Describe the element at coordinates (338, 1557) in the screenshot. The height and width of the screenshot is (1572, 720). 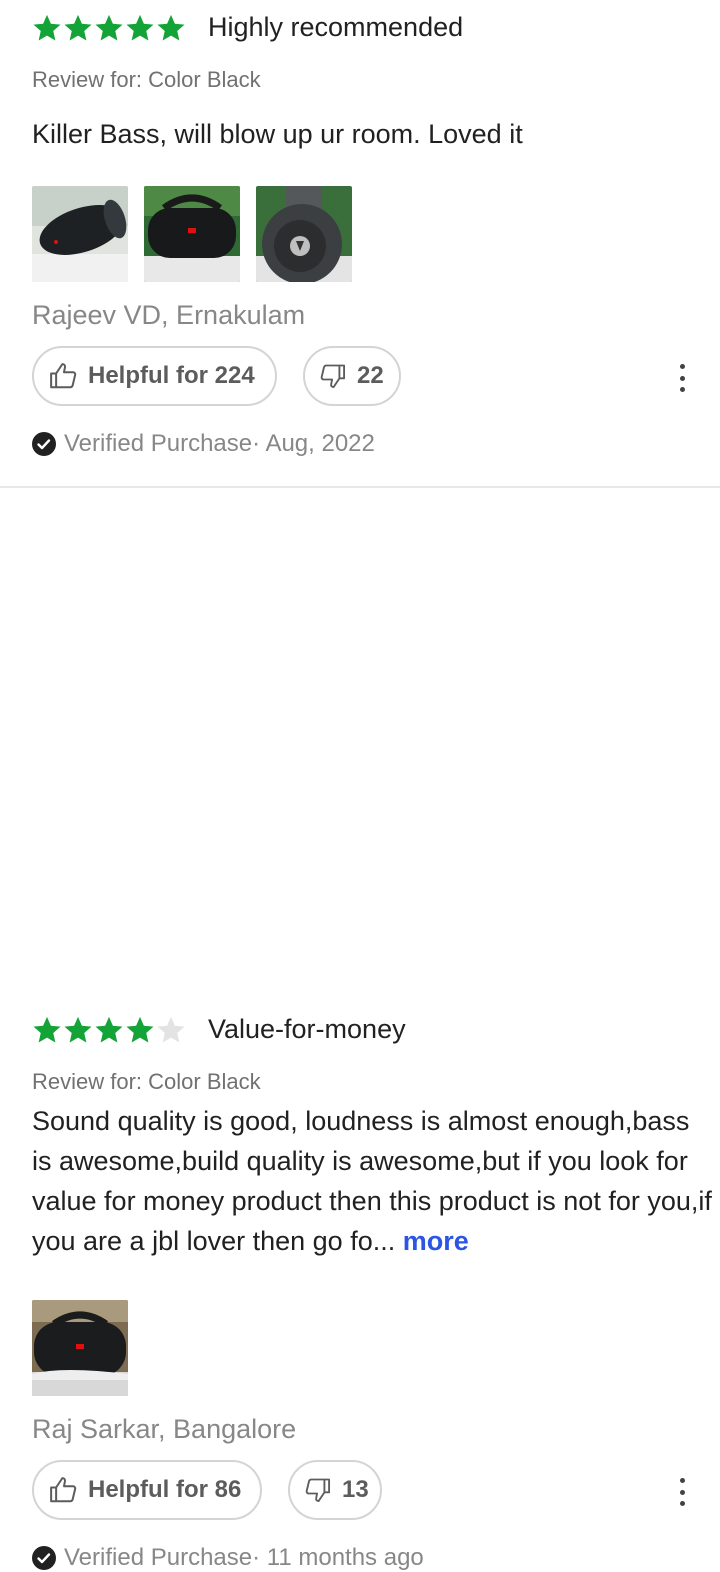
I see `review-date: · 11 months ago` at that location.